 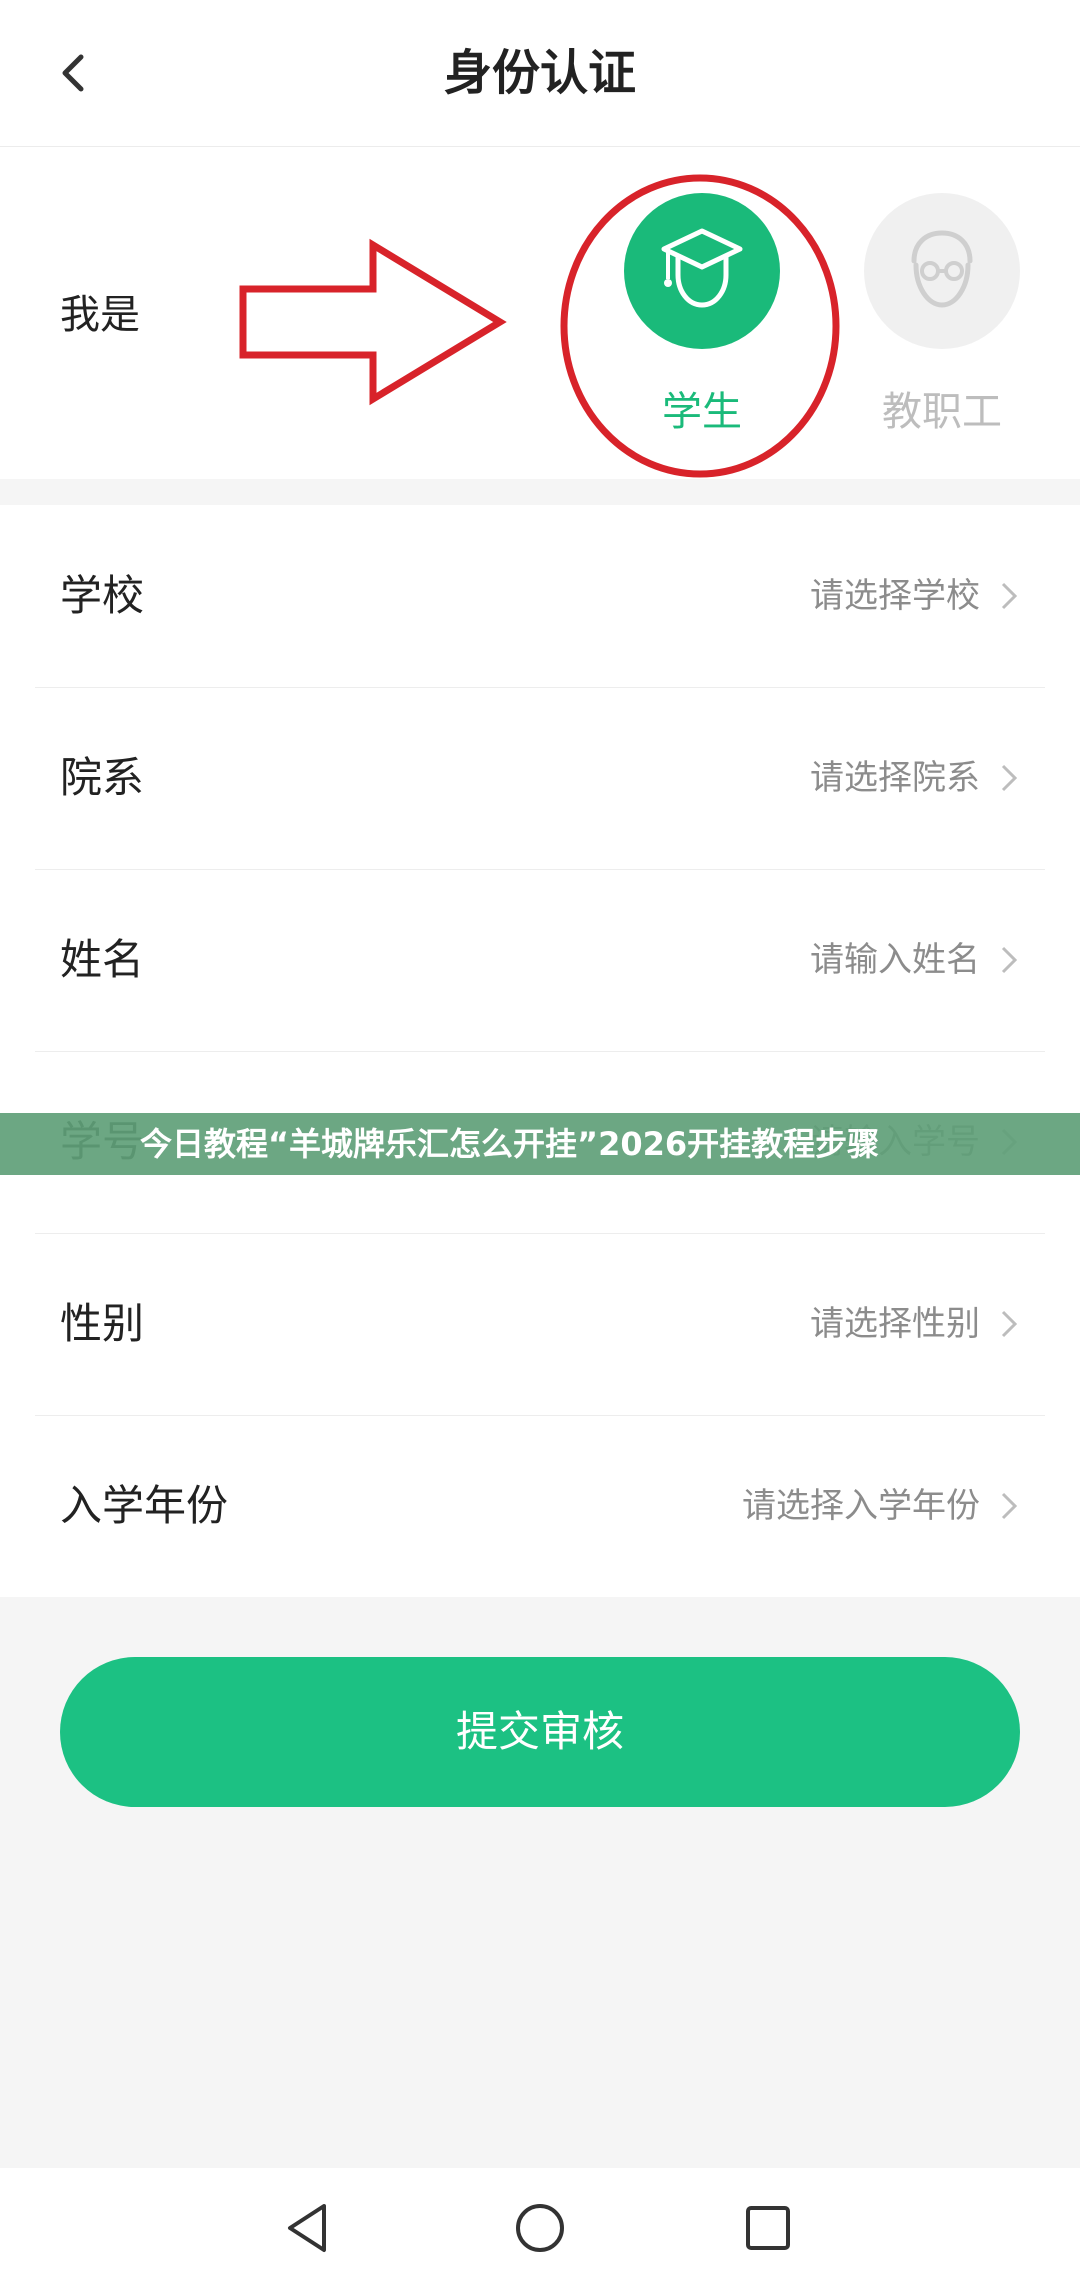 I want to click on red-arrow-annotation, so click(x=373, y=322).